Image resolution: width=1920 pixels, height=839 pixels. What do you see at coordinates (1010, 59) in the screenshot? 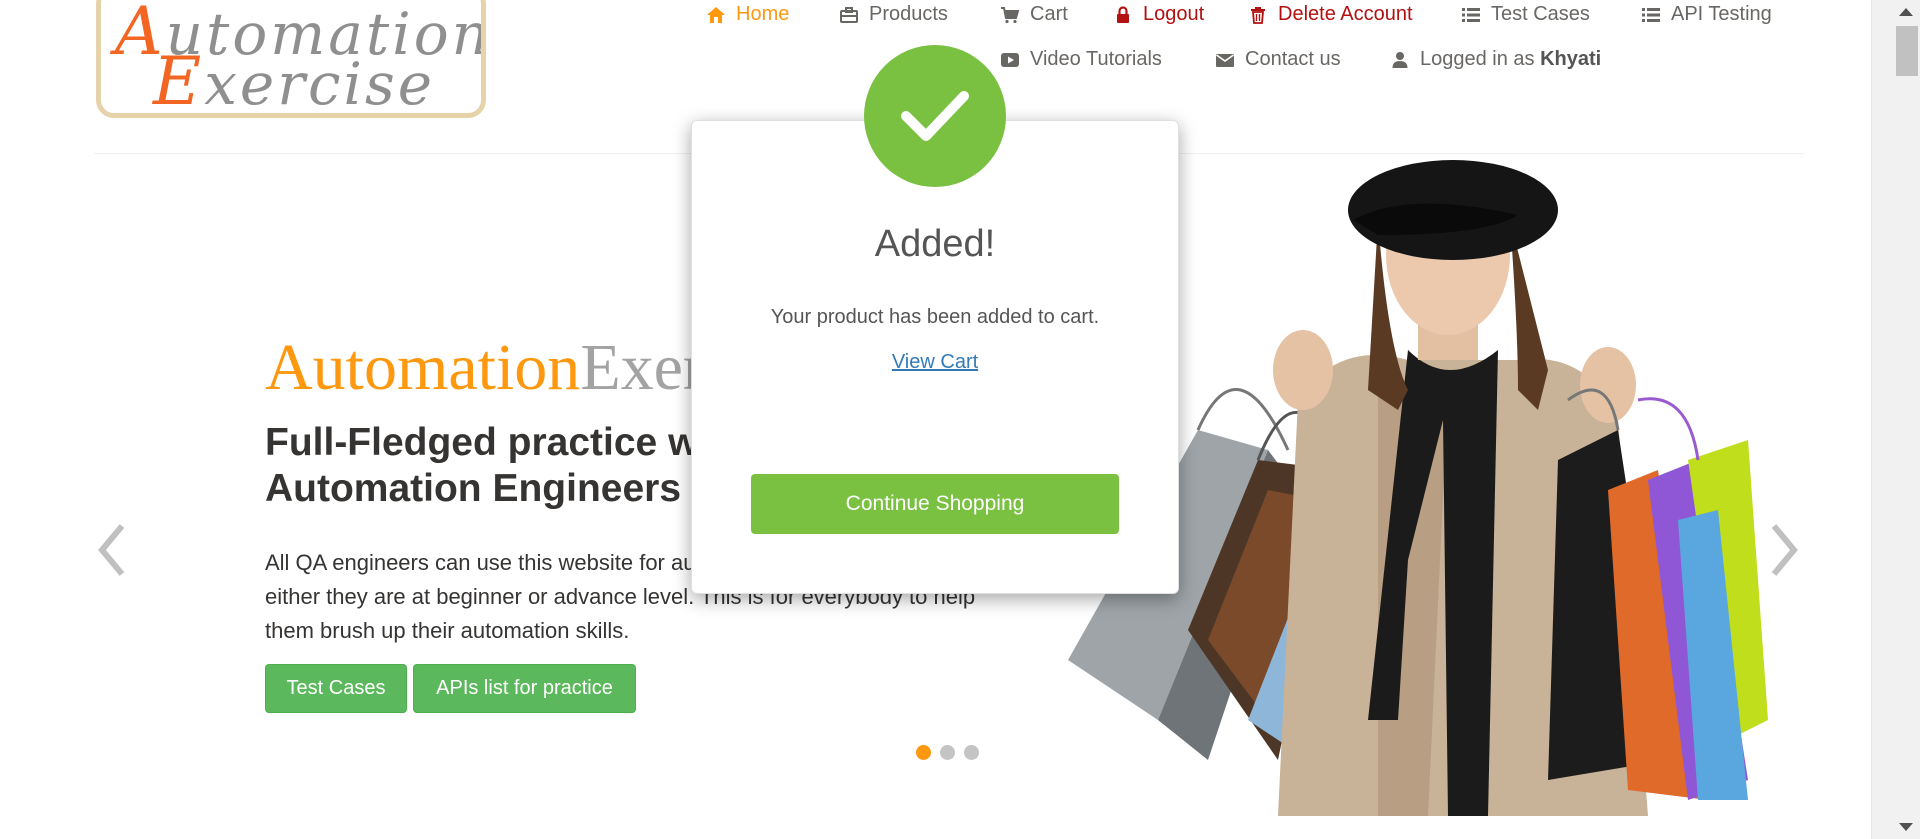
I see `youtube-play-icon` at bounding box center [1010, 59].